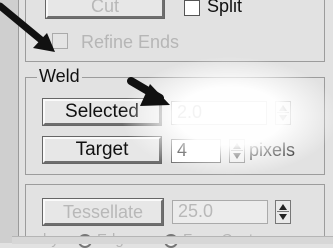  What do you see at coordinates (27, 27) in the screenshot?
I see `callout-arrow-top` at bounding box center [27, 27].